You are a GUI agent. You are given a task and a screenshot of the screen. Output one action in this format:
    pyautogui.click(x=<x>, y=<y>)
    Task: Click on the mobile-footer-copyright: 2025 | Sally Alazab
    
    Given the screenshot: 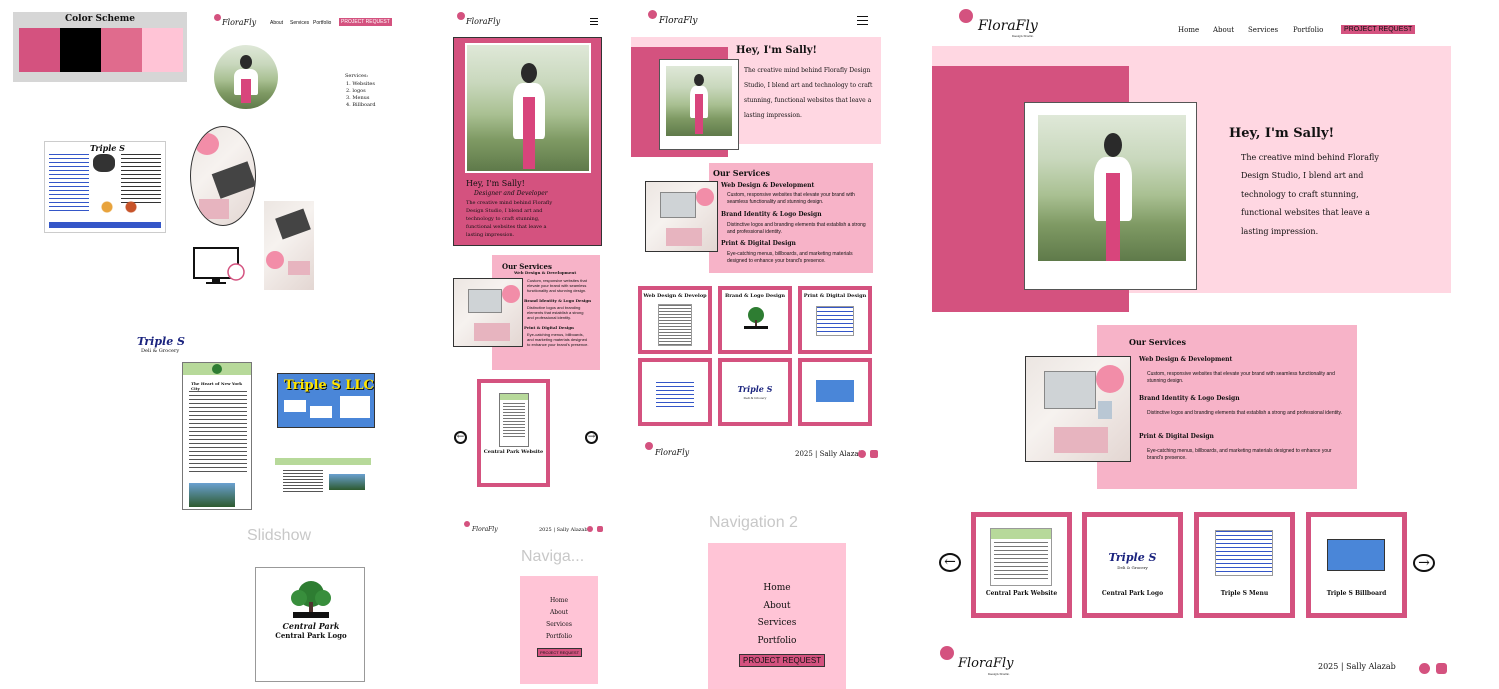 What is the action you would take?
    pyautogui.click(x=563, y=530)
    